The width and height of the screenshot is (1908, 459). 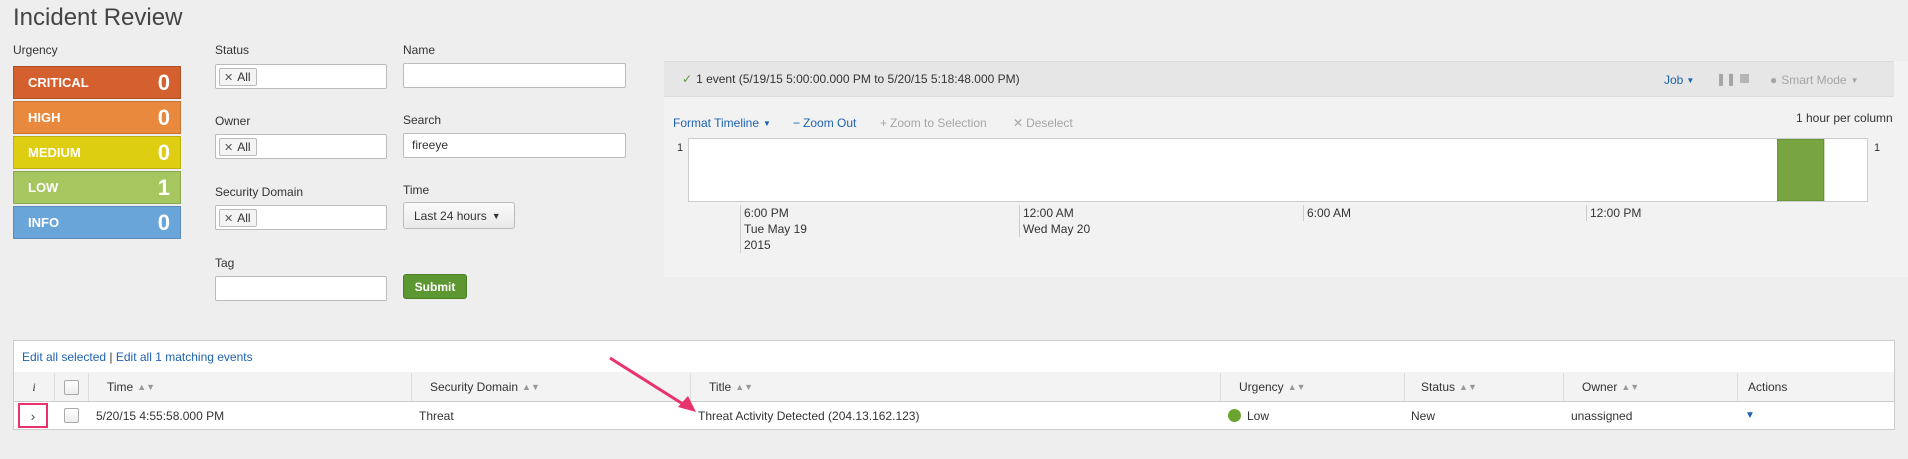 I want to click on col-header-actions: Actions, so click(x=1815, y=387).